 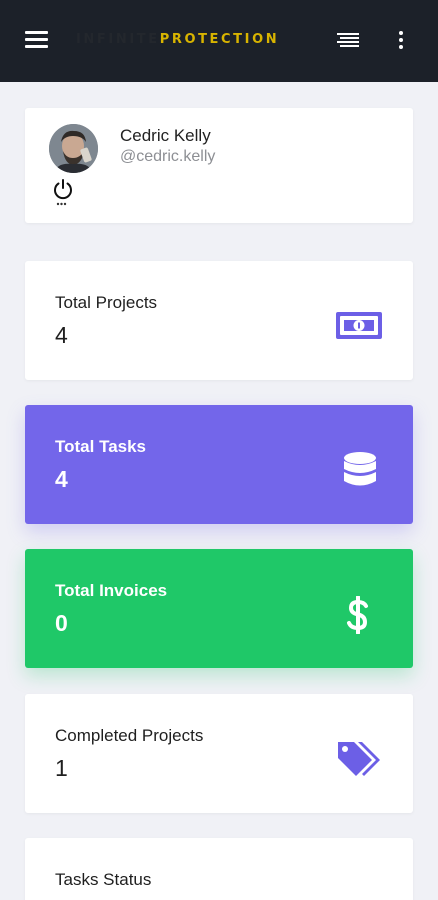 I want to click on profile-name: Cedric Kelly, so click(x=165, y=135).